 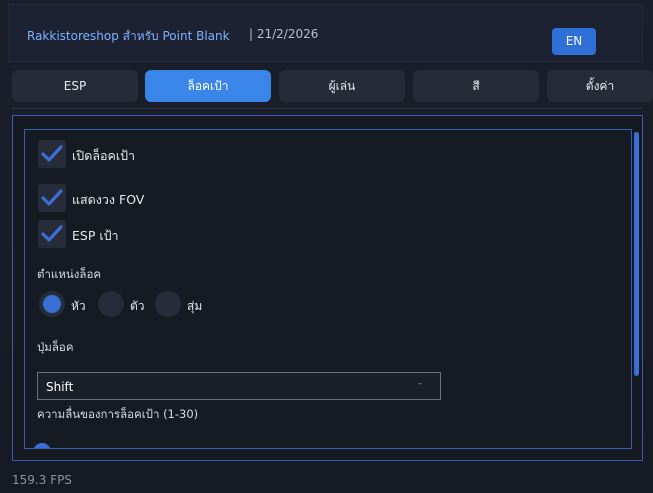 What do you see at coordinates (600, 86) in the screenshot?
I see `tab-settings: ตั้งค่า` at bounding box center [600, 86].